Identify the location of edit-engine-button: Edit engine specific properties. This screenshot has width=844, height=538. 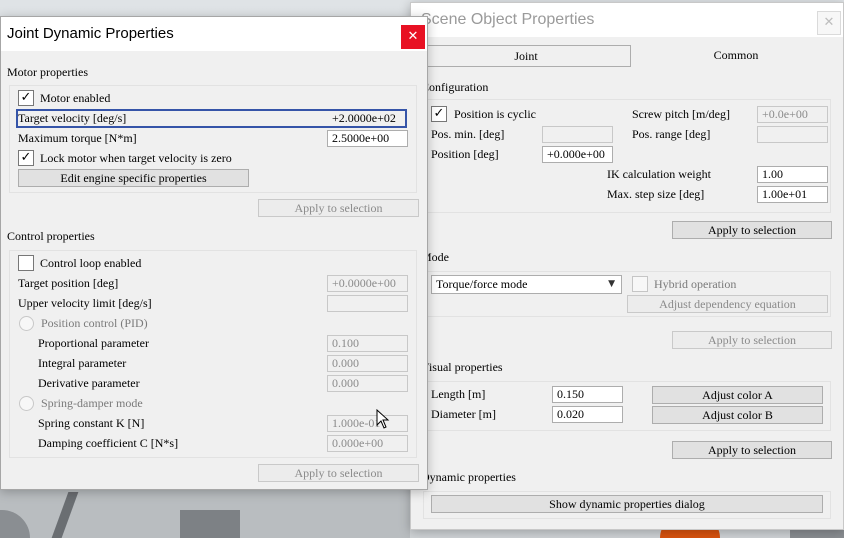
(133, 178).